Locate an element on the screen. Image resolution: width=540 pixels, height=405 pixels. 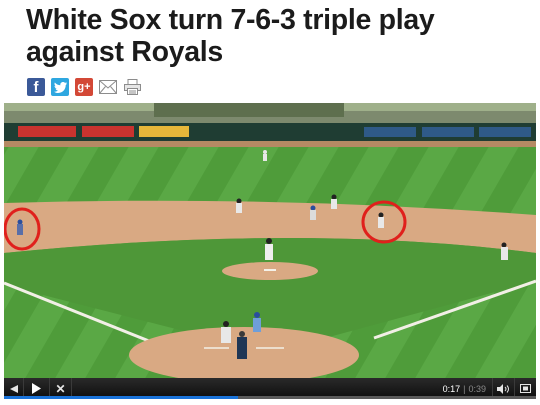
printer-icon is located at coordinates (132, 87).